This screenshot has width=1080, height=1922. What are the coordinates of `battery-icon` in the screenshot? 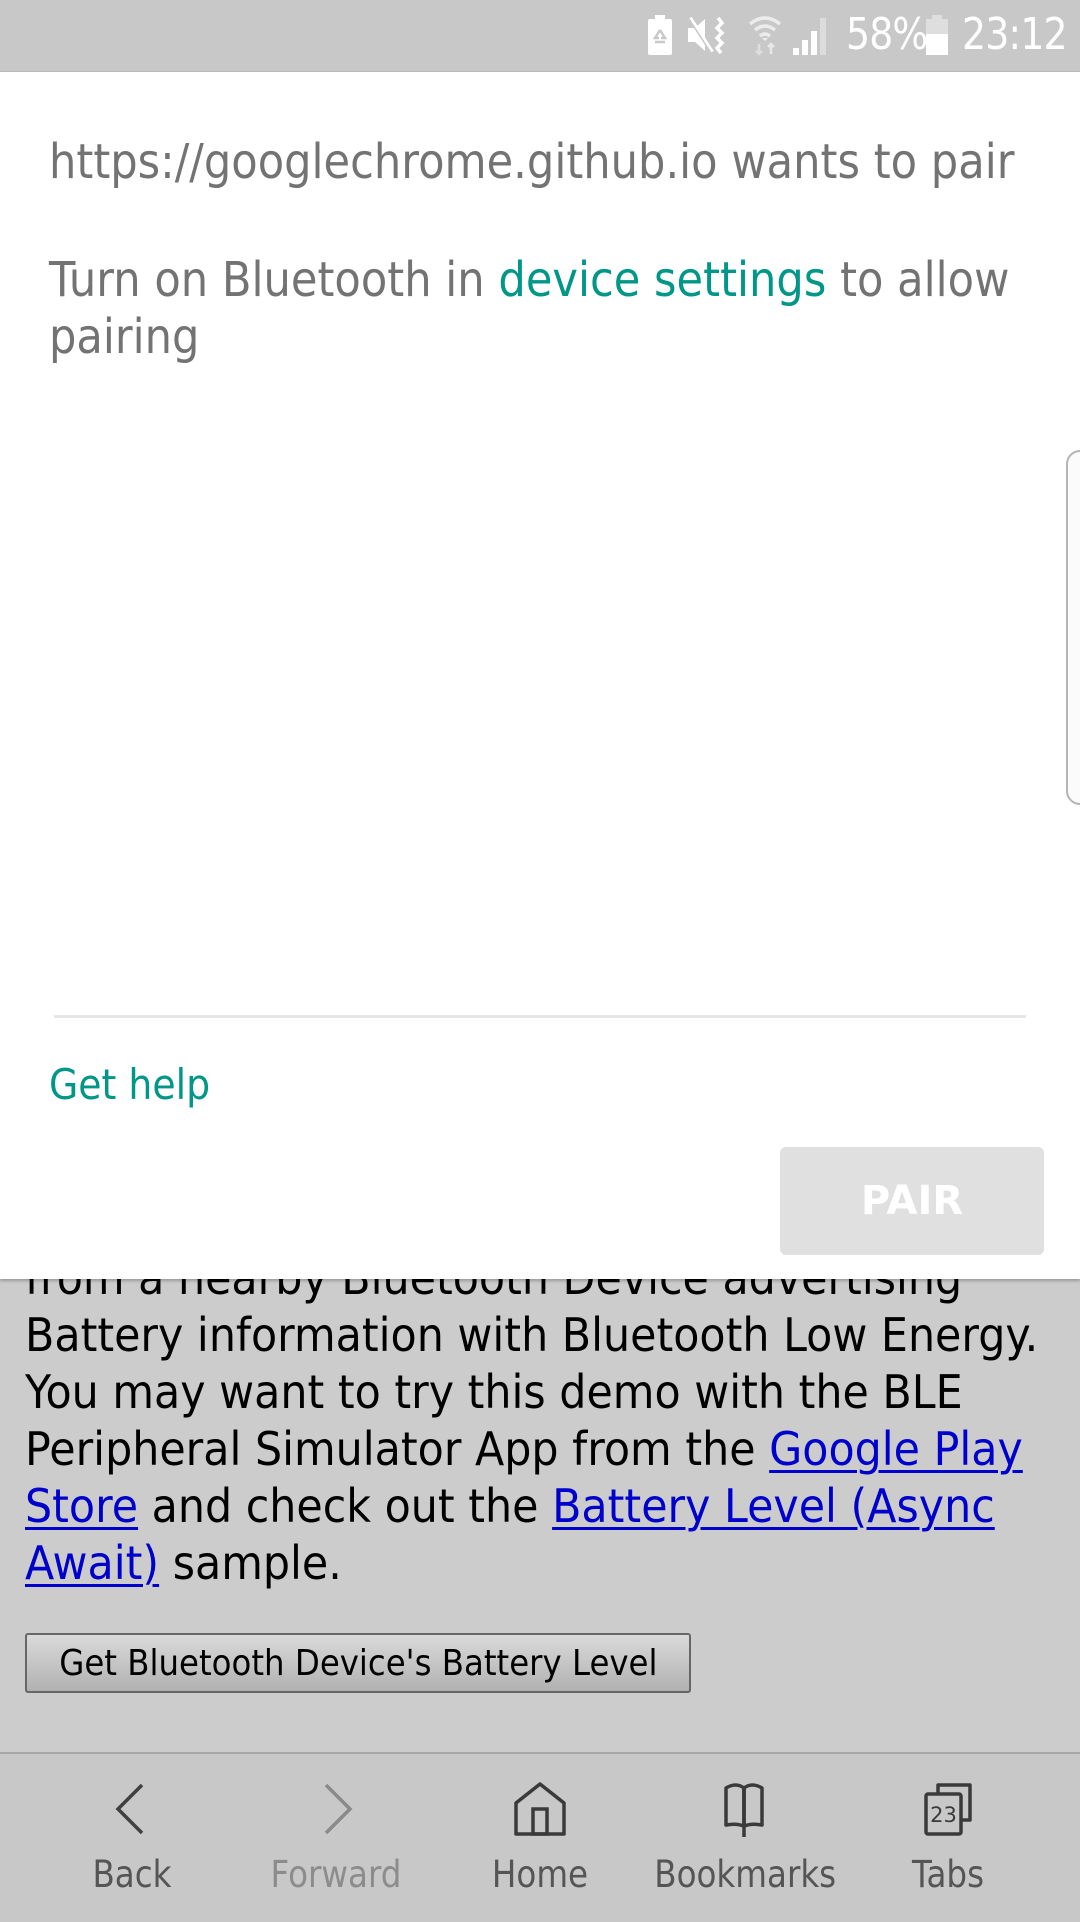 It's located at (937, 35).